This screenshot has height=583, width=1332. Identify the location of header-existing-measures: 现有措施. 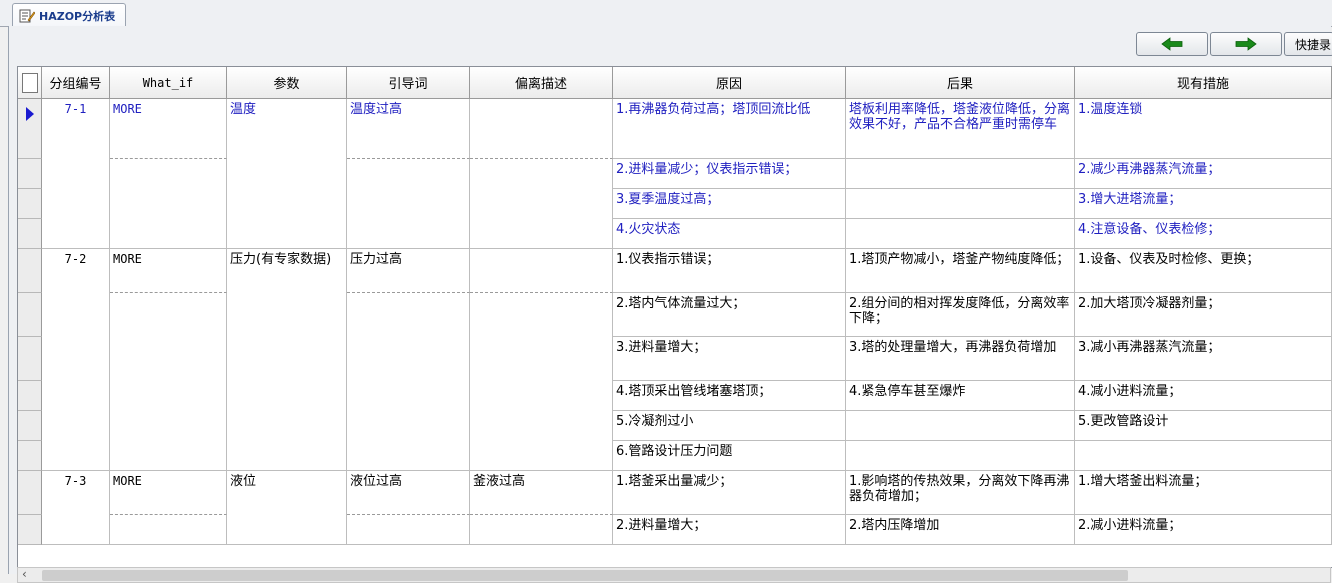
(1203, 83).